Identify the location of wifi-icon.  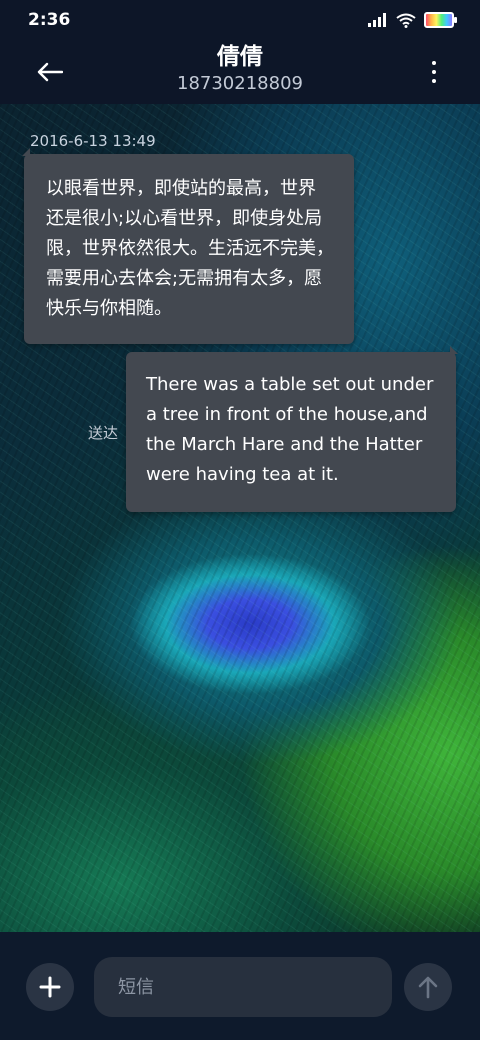
(406, 20).